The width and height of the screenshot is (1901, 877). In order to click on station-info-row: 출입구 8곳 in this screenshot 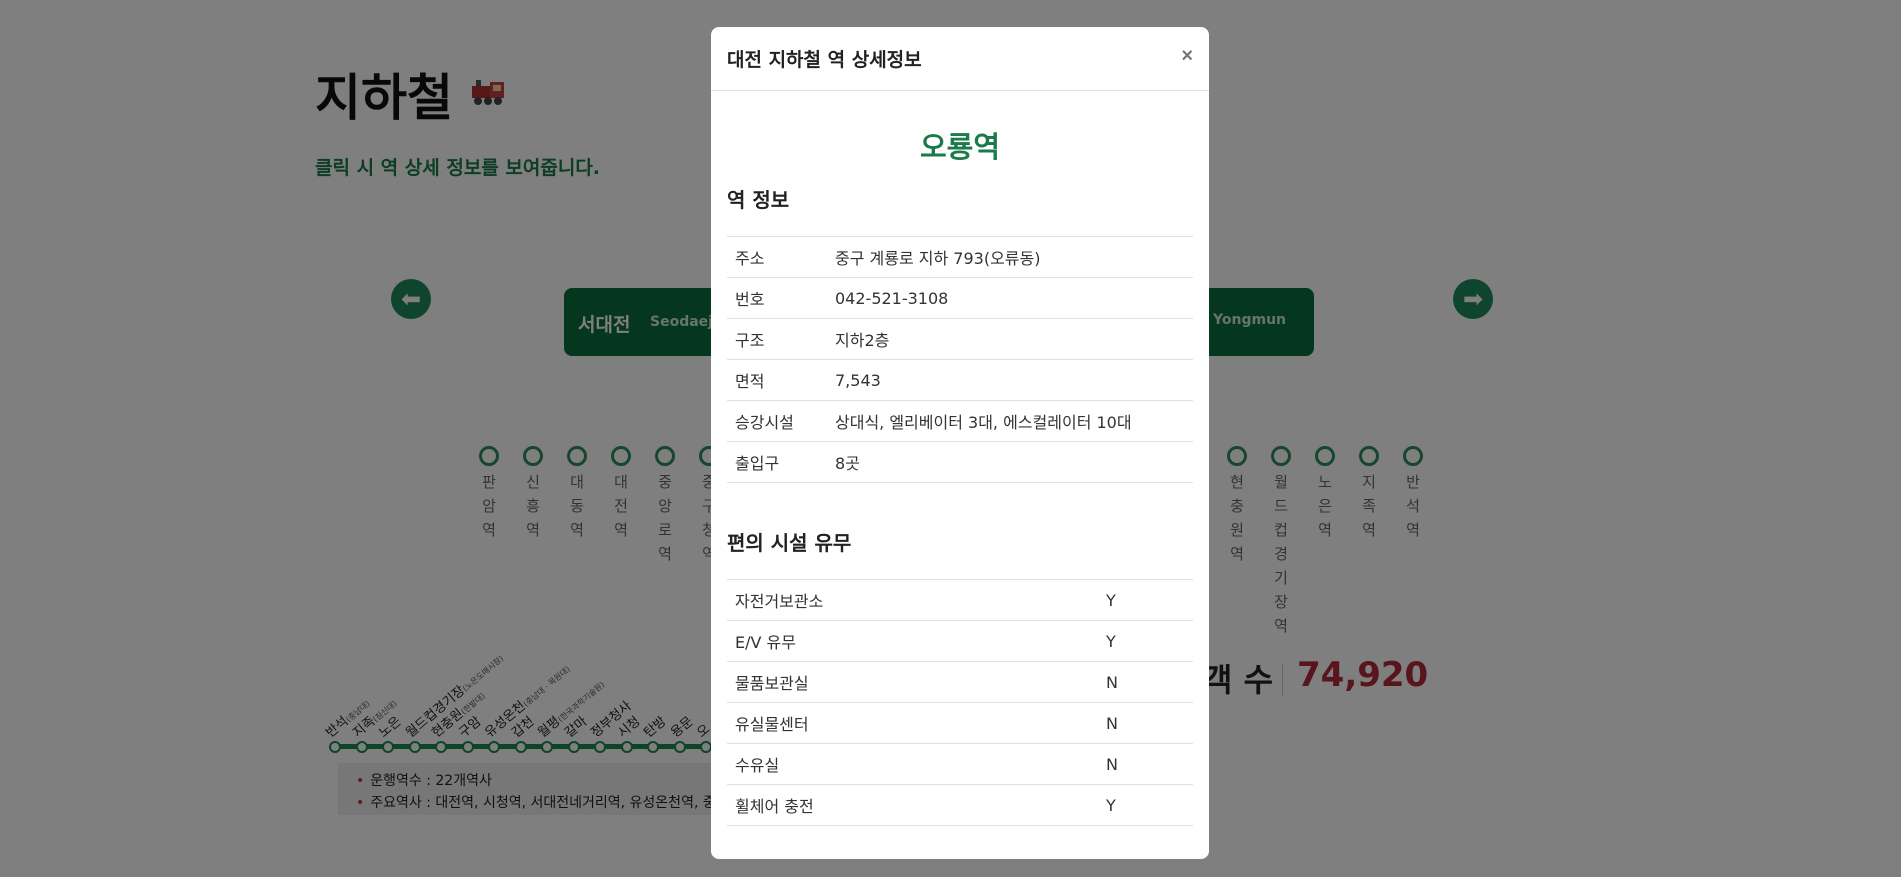, I will do `click(960, 462)`.